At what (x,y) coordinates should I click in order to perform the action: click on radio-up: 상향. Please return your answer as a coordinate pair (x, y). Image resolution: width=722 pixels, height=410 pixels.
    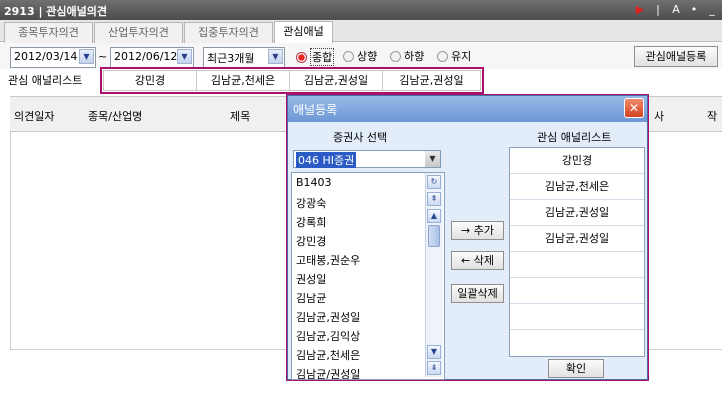
    Looking at the image, I should click on (360, 56).